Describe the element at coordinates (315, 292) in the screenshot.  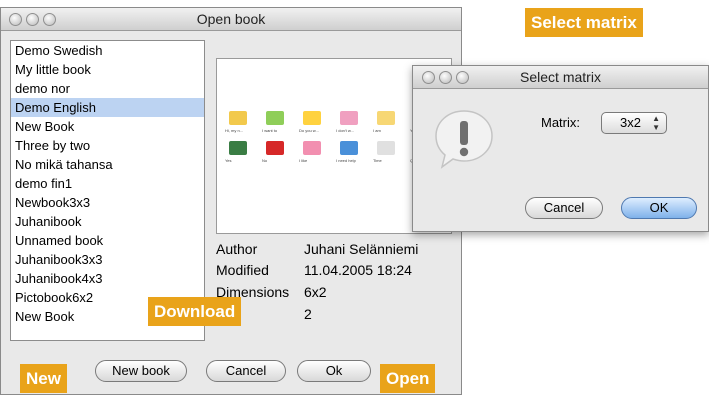
I see `dimensions-value: 6x2` at that location.